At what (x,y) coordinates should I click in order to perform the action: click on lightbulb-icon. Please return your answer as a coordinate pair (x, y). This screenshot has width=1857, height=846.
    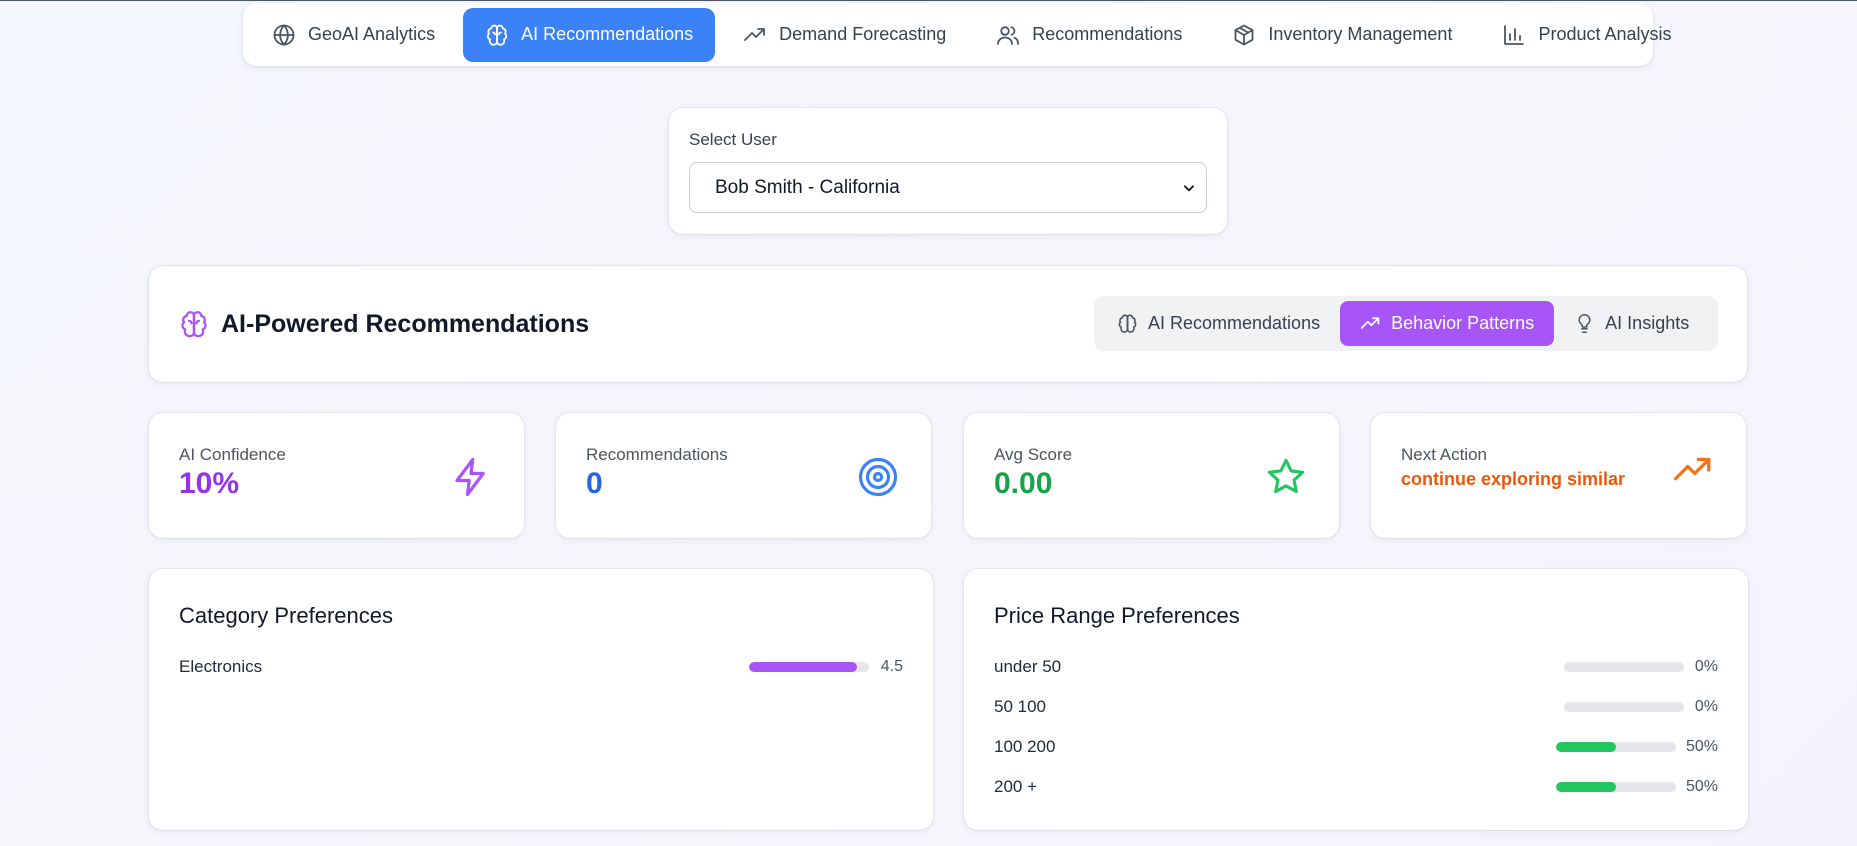
    Looking at the image, I should click on (1584, 323).